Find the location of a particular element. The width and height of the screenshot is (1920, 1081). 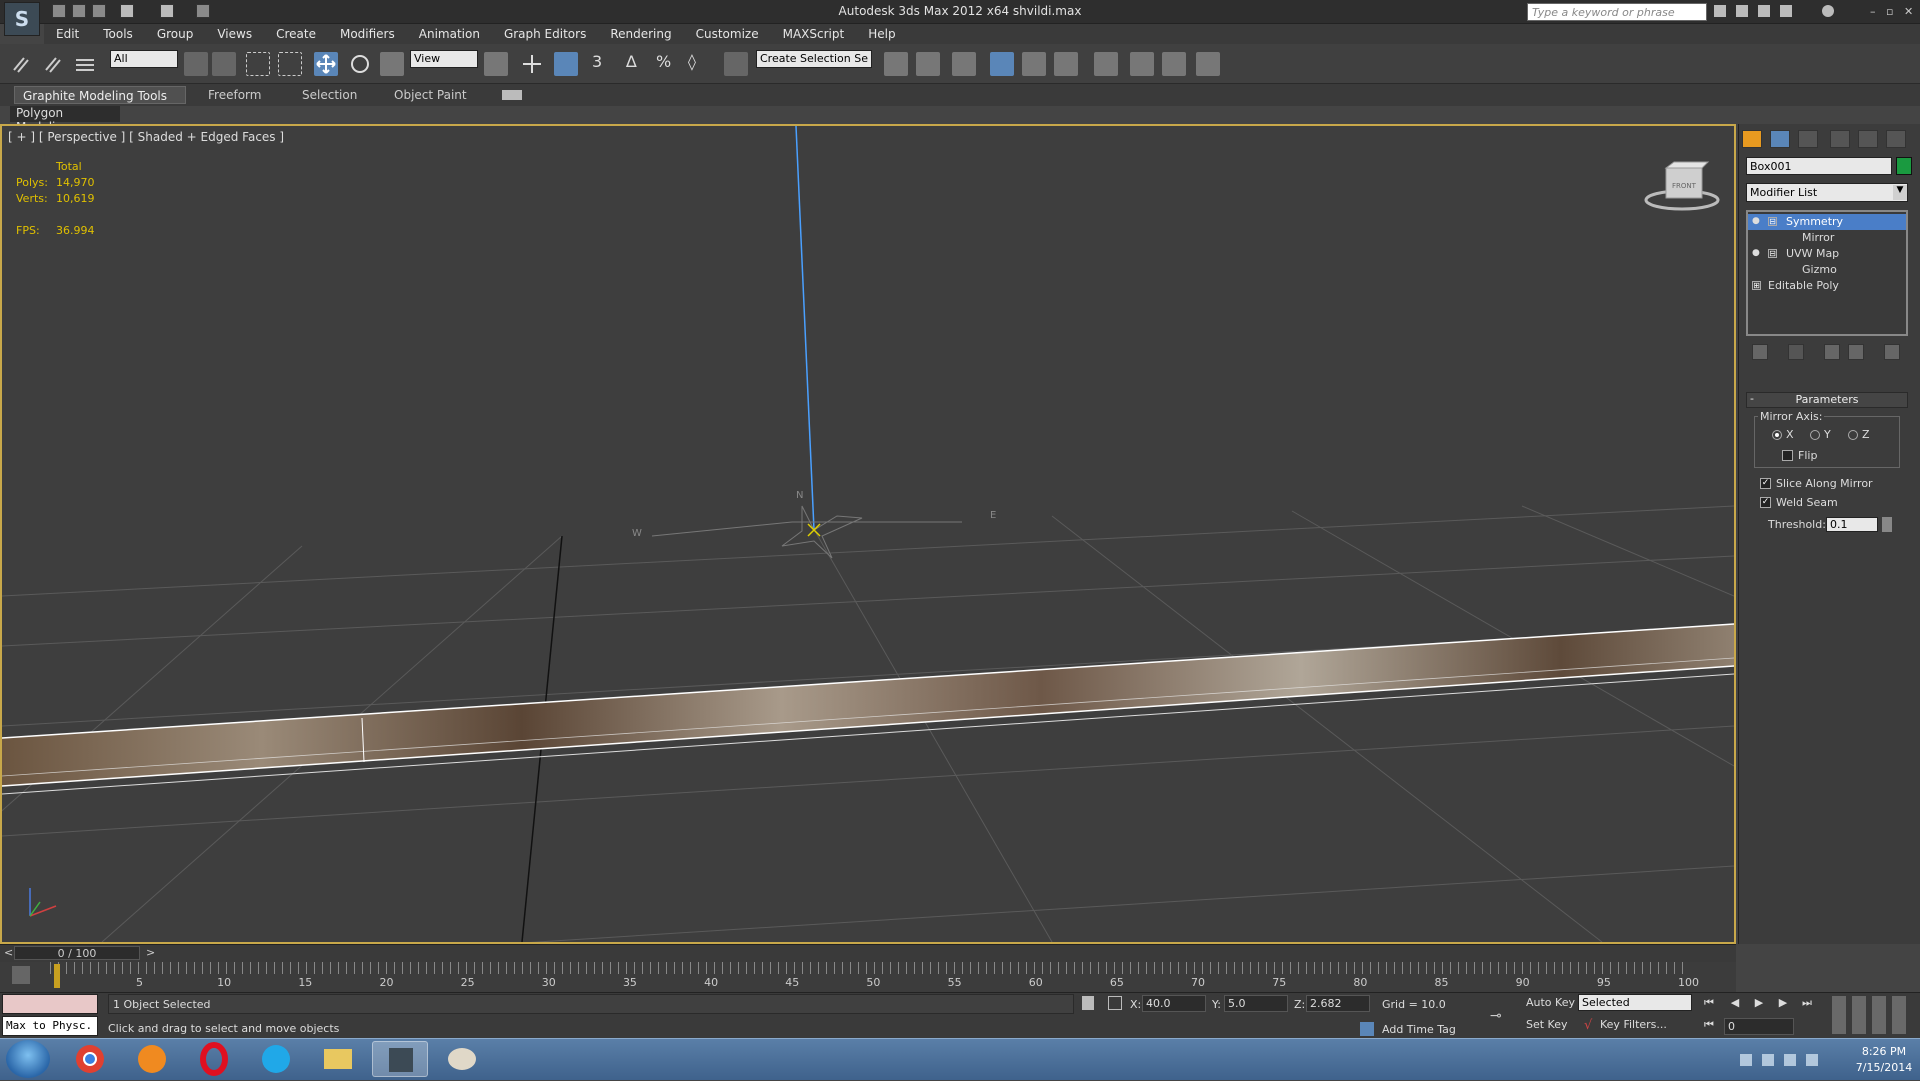

open-file-icon is located at coordinates (79, 11).